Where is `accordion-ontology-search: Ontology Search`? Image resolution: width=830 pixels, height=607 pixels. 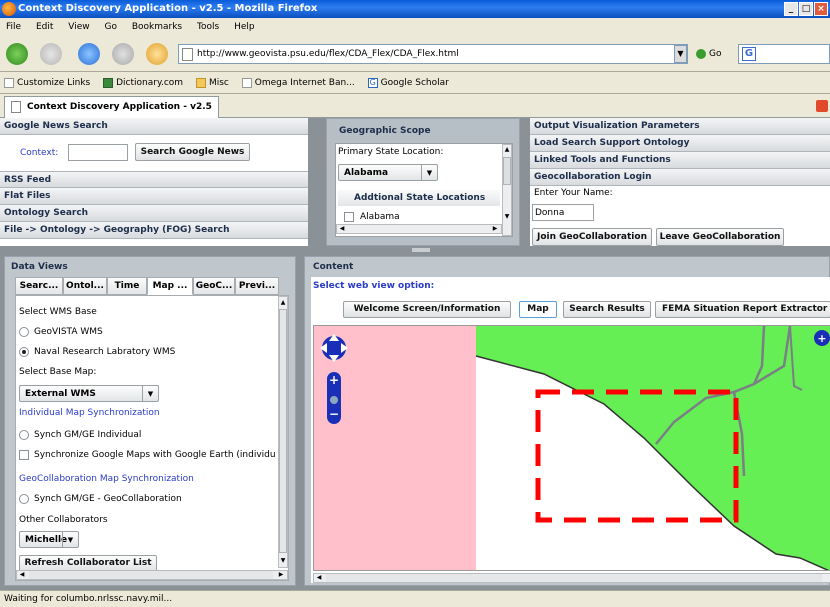 accordion-ontology-search: Ontology Search is located at coordinates (154, 213).